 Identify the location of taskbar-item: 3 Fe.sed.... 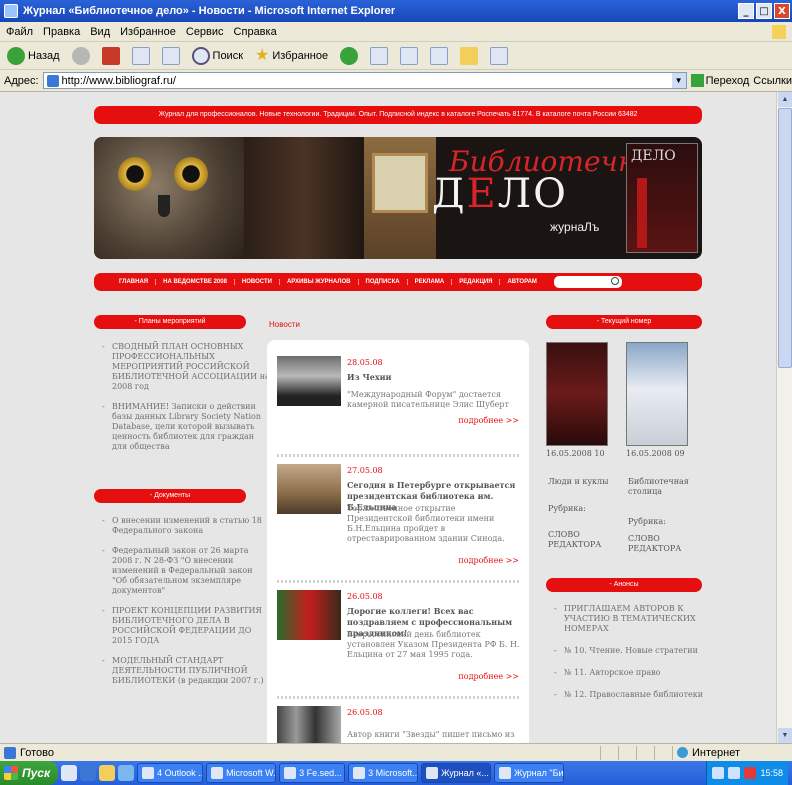
(312, 773).